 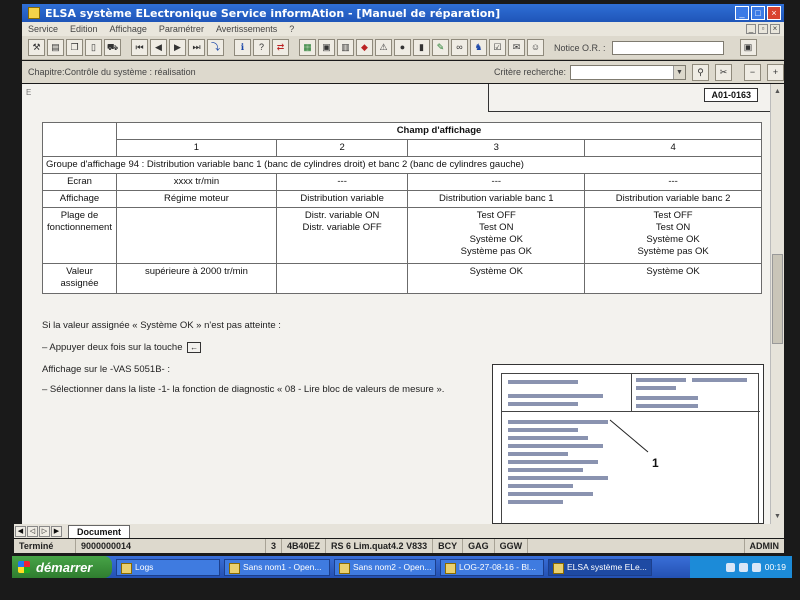 I want to click on table-cell: xxxx tr/min, so click(x=196, y=182).